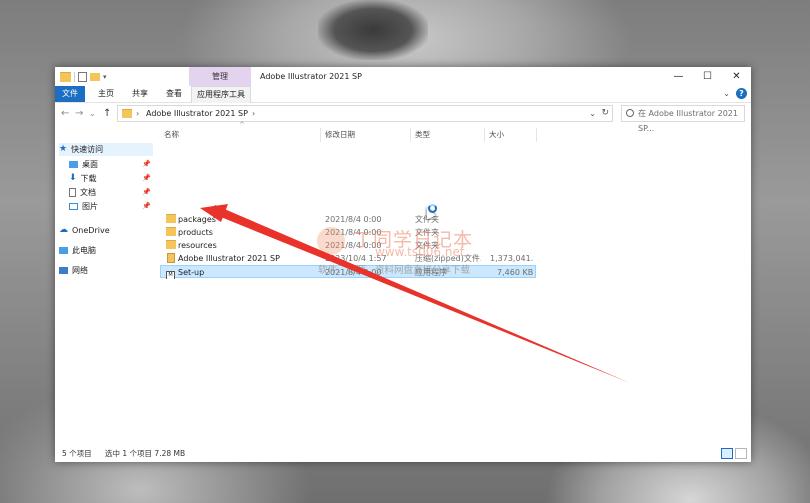  What do you see at coordinates (630, 113) in the screenshot?
I see `search-icon` at bounding box center [630, 113].